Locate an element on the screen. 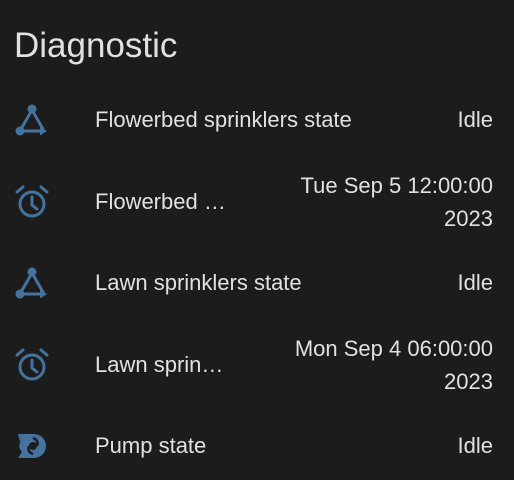  entity-row-lawn-sprinklers-state: Lawn sprinklers state Idle is located at coordinates (257, 283).